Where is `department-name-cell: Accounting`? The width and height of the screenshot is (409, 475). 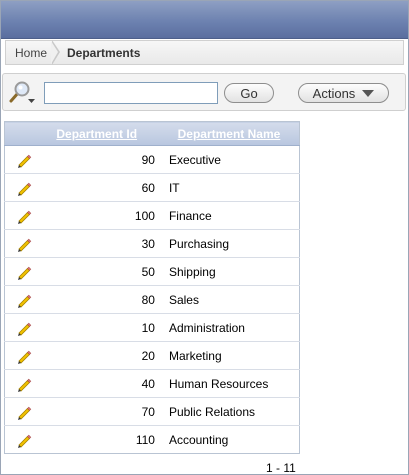
department-name-cell: Accounting is located at coordinates (229, 439).